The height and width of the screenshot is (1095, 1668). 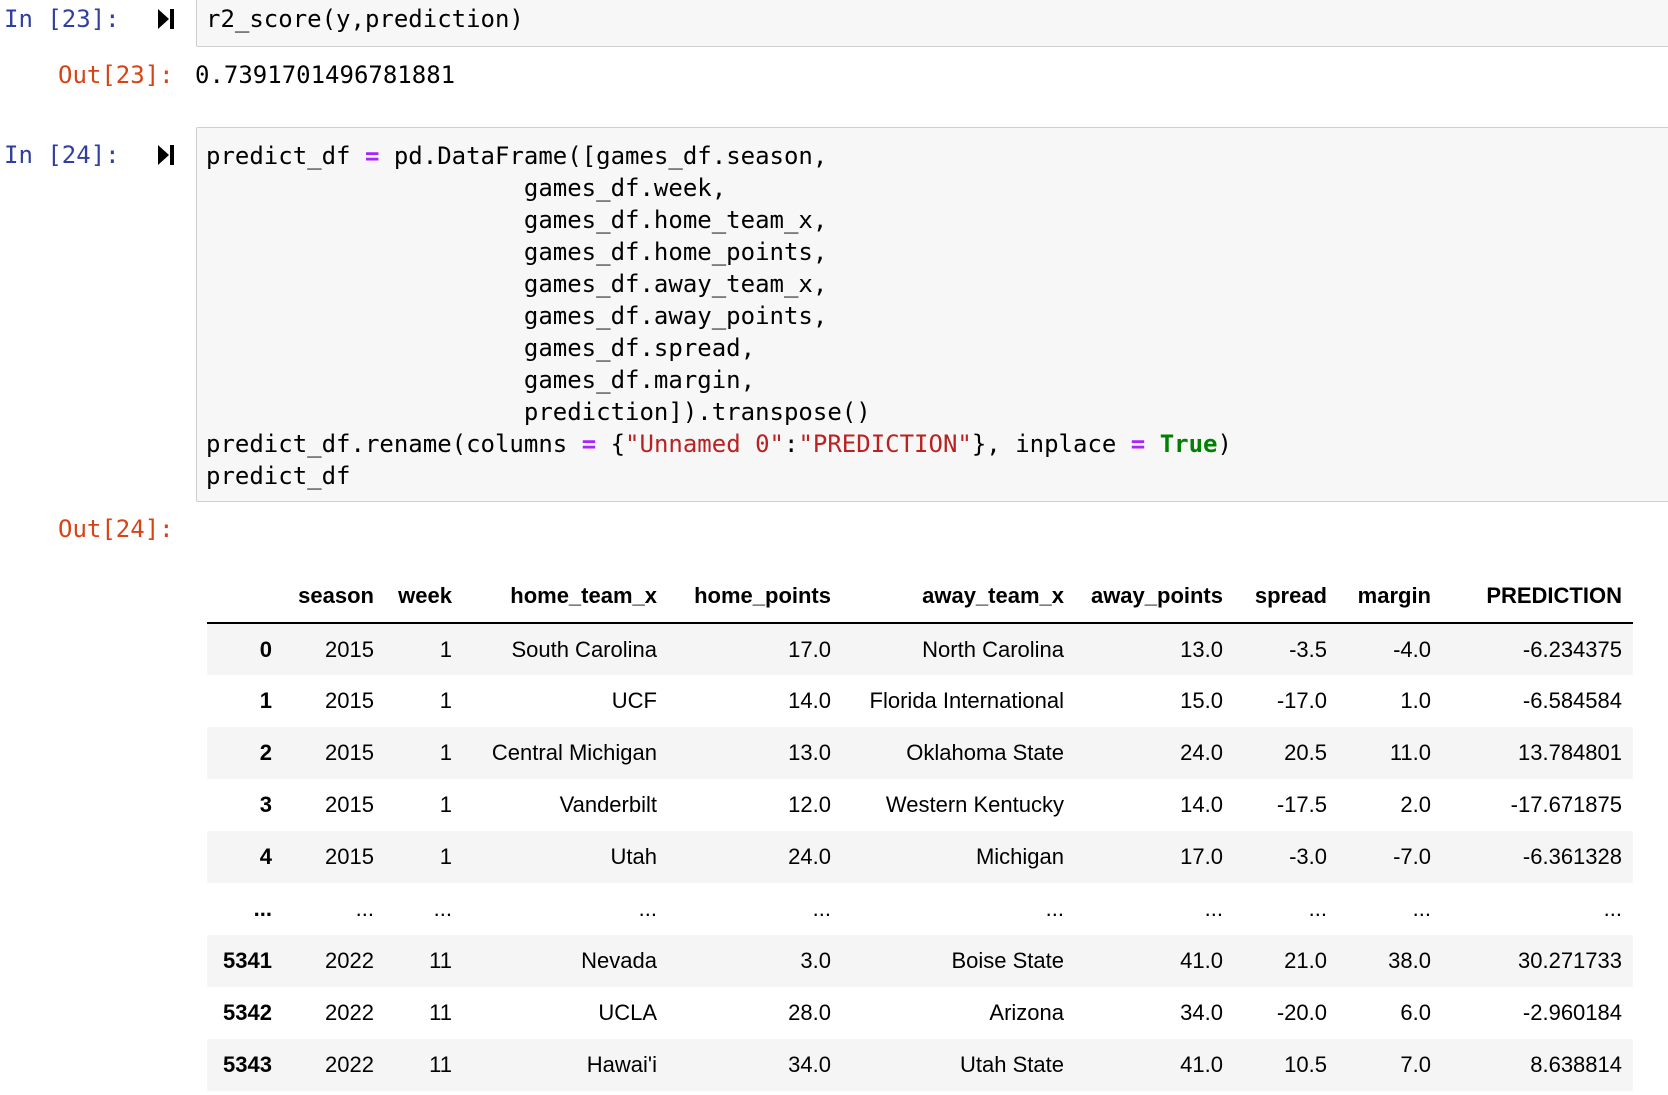 I want to click on table-cell: -7.0, so click(x=1412, y=856).